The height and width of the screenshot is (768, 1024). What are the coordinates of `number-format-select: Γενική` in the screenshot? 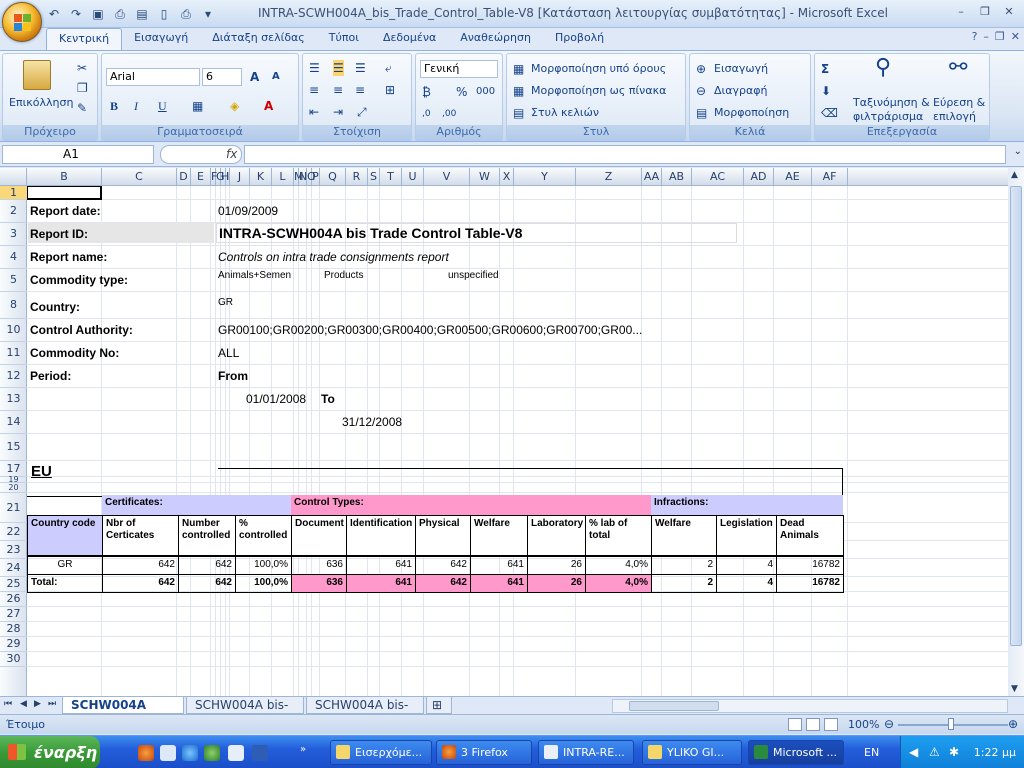 It's located at (459, 69).